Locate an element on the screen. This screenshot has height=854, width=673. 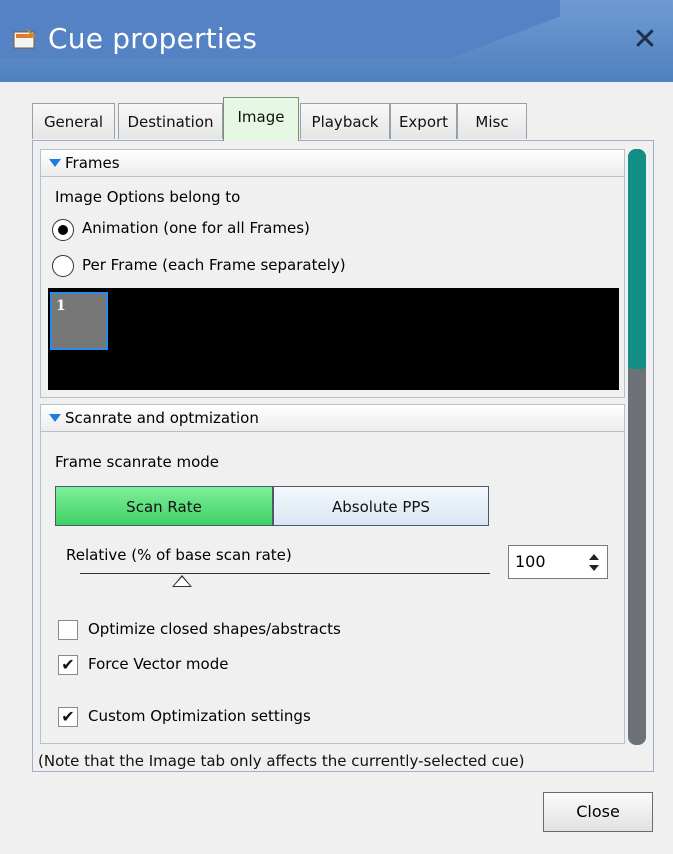
relative-scanrate-stepper: 100 is located at coordinates (558, 562).